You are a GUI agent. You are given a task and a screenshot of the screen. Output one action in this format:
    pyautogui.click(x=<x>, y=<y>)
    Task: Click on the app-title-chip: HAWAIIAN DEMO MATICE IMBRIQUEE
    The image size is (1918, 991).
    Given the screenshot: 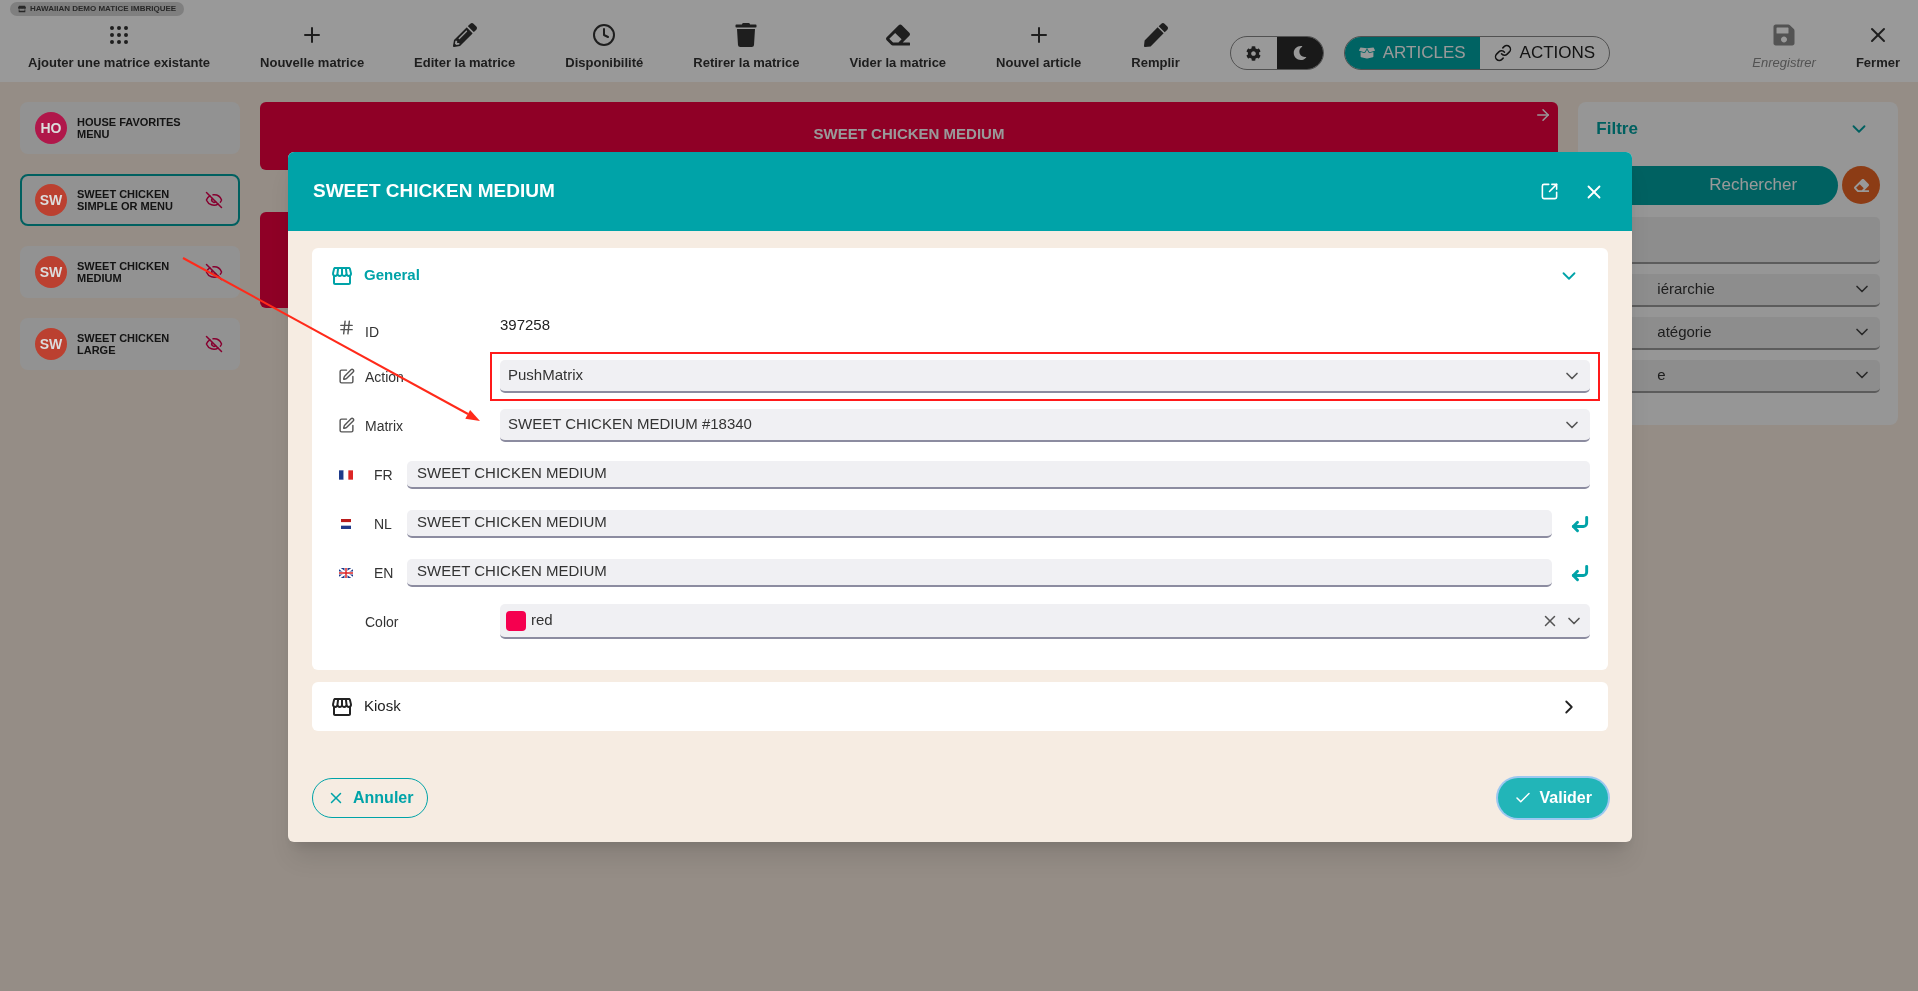 What is the action you would take?
    pyautogui.click(x=97, y=9)
    